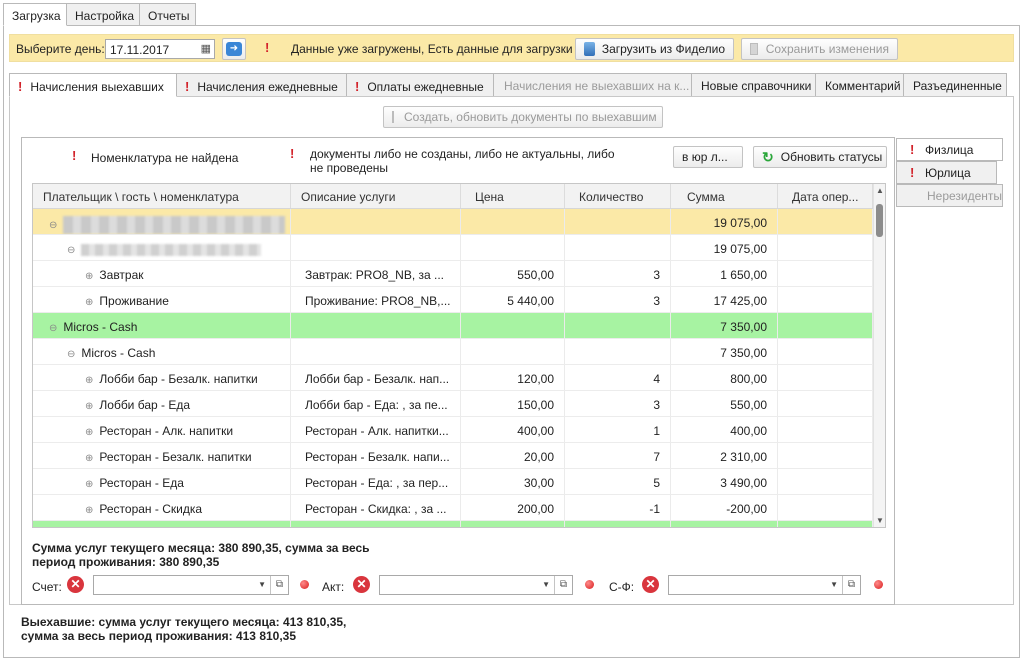 The width and height of the screenshot is (1024, 662). What do you see at coordinates (175, 457) in the screenshot?
I see `row-name: Ресторан - Безалк. напитки` at bounding box center [175, 457].